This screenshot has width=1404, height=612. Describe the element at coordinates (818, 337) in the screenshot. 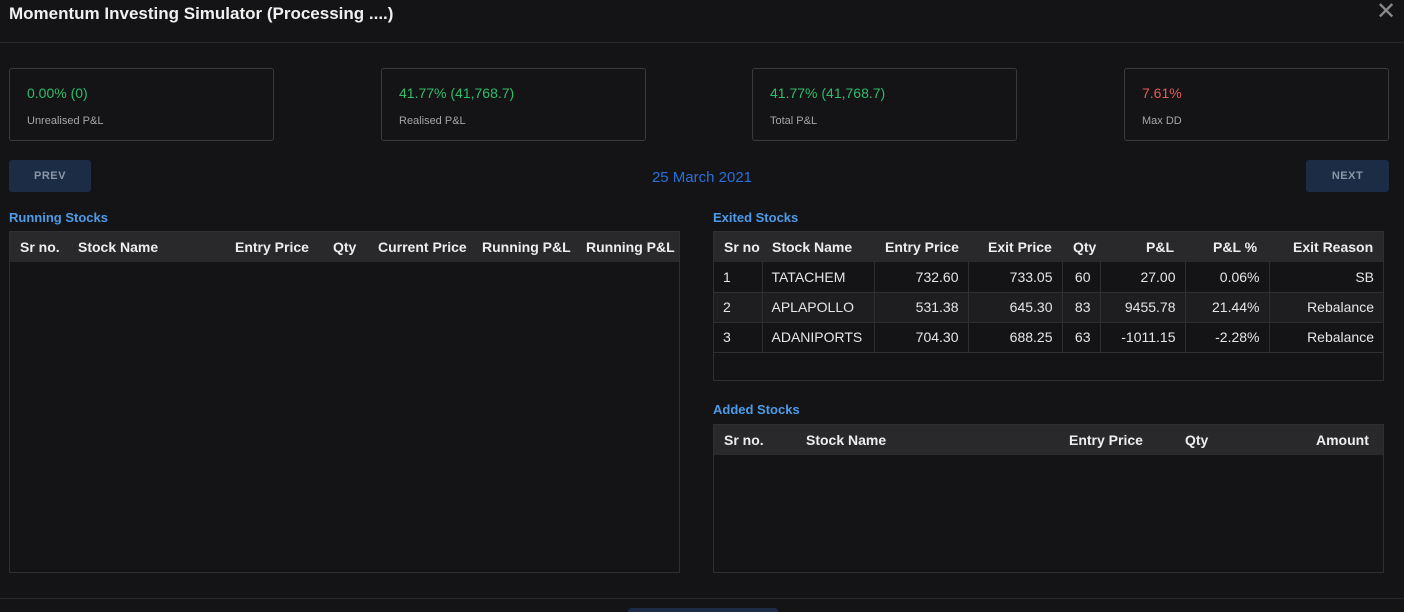

I see `stock-name-cell: ADANIPORTS` at that location.